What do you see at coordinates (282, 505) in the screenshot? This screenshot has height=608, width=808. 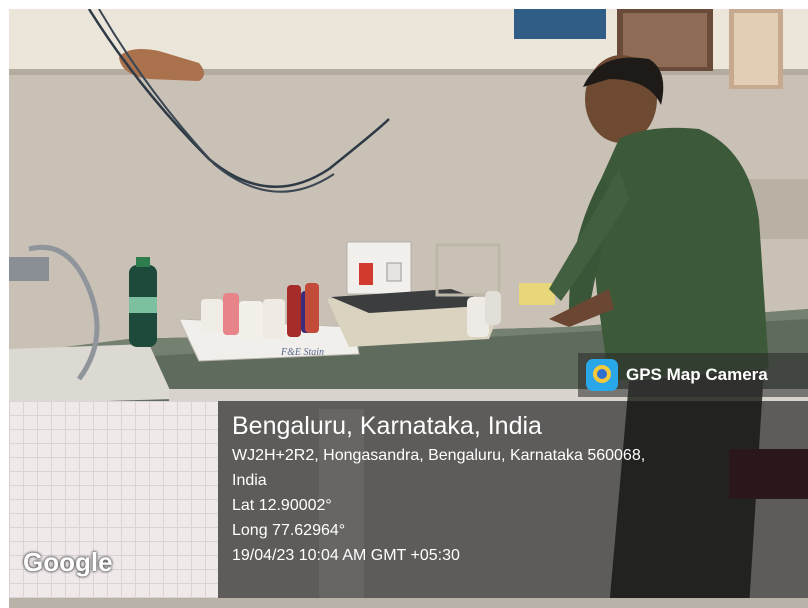 I see `latitude: Lat 12.90002°` at bounding box center [282, 505].